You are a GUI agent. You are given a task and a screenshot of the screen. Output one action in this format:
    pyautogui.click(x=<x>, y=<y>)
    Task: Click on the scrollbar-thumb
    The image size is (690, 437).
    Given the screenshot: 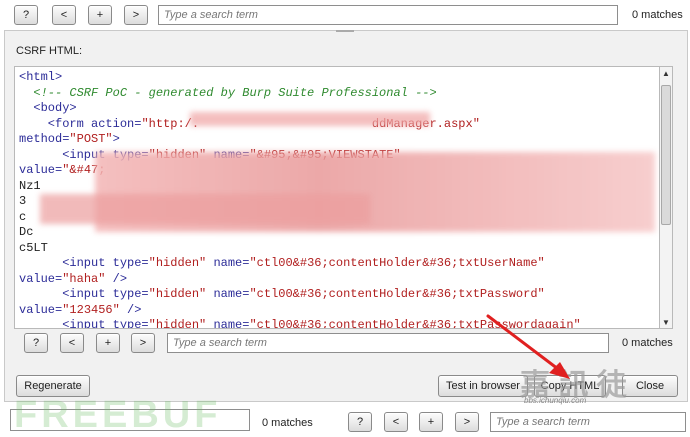 What is the action you would take?
    pyautogui.click(x=666, y=155)
    